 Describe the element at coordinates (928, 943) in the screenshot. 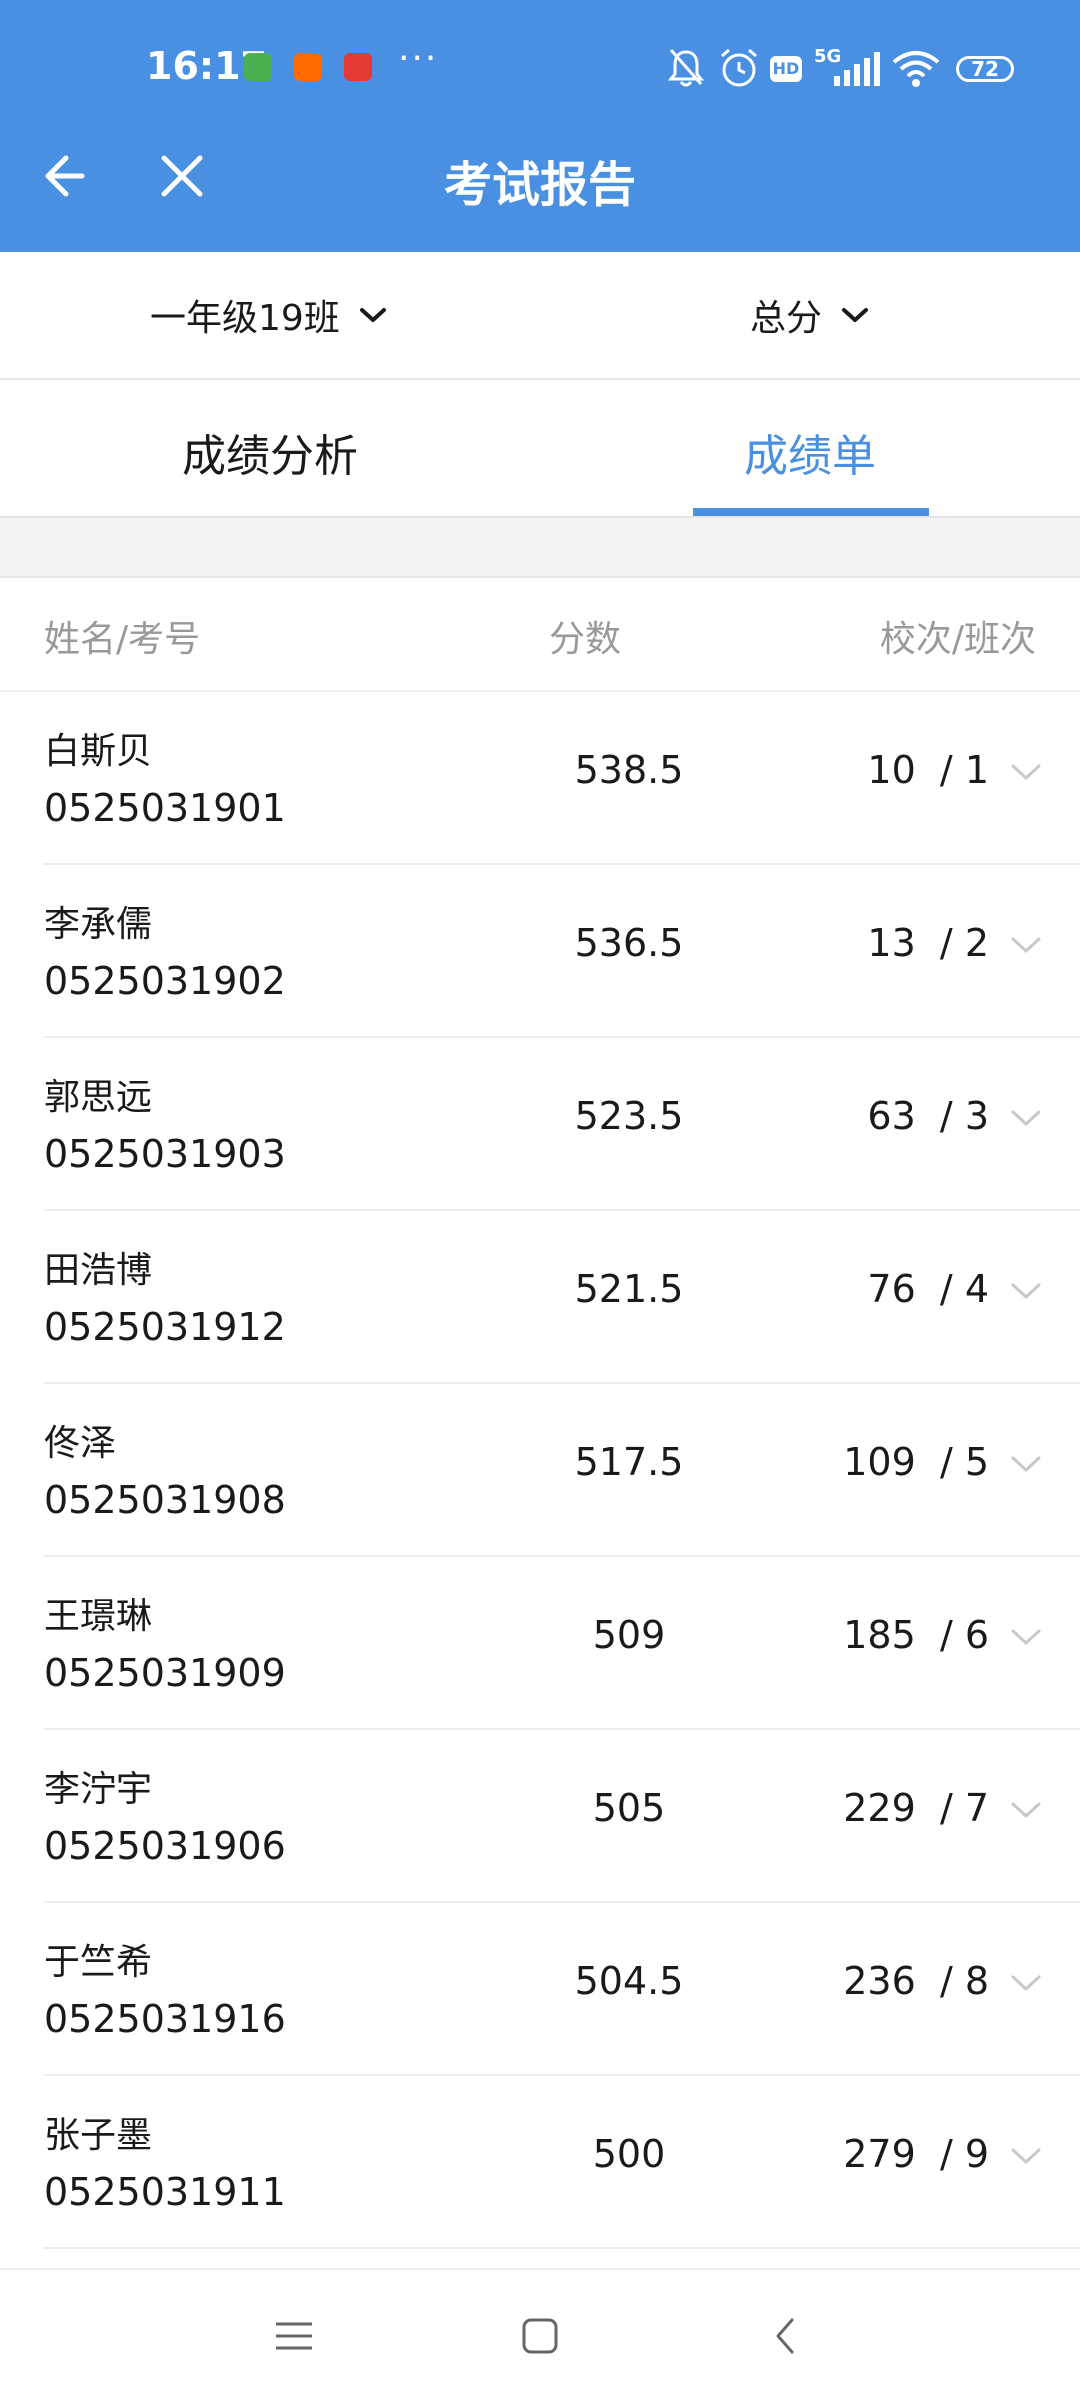

I see `student-rank: 13 / 2` at that location.